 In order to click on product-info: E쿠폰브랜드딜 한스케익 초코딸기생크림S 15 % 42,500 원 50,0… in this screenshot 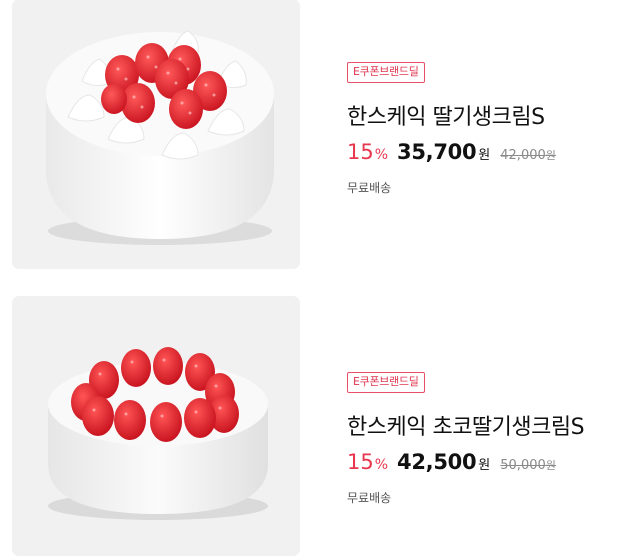, I will do `click(466, 438)`.